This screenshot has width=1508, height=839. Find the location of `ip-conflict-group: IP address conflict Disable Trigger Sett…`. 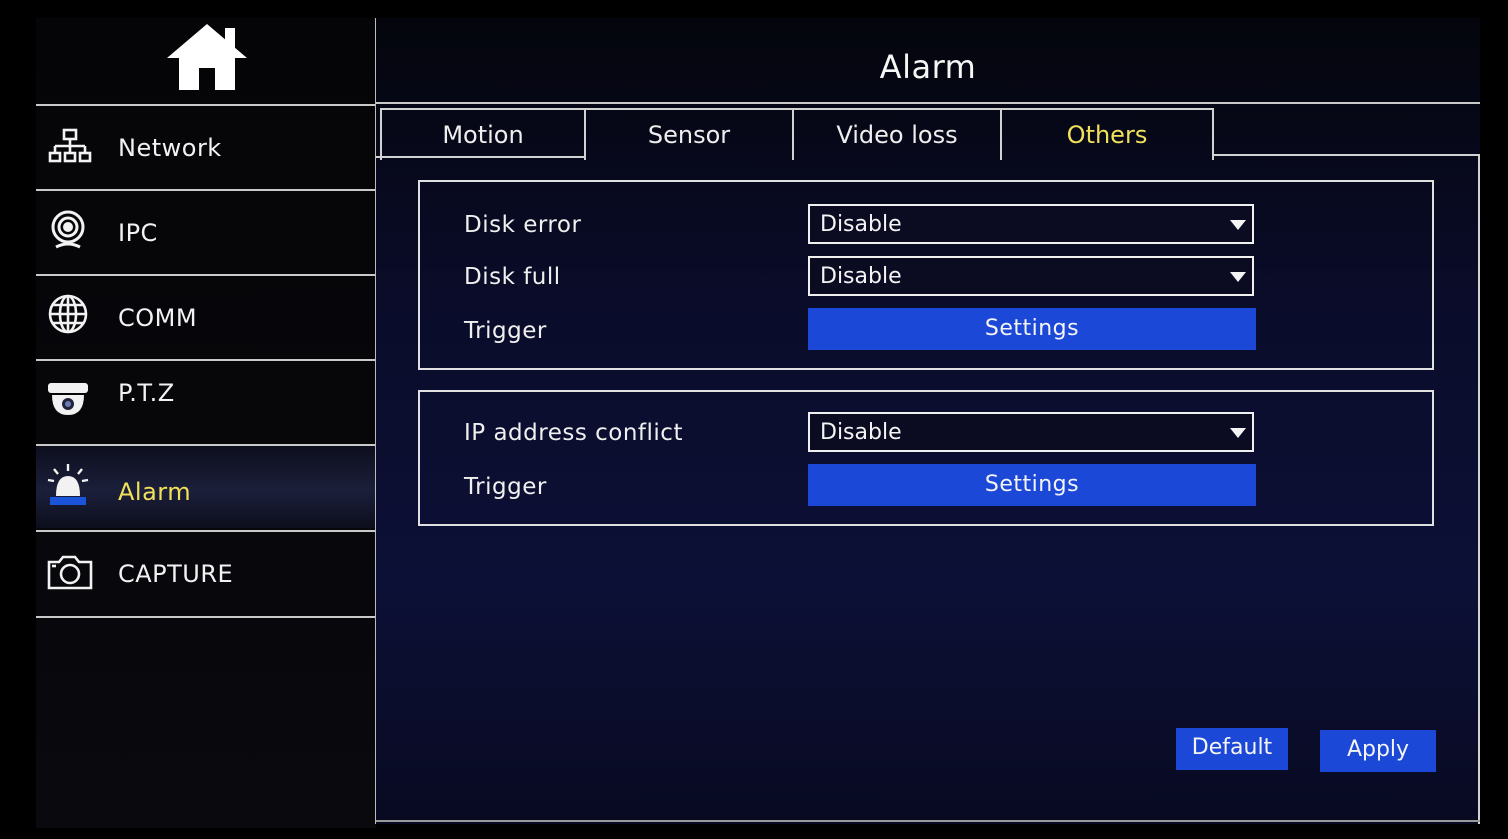

ip-conflict-group: IP address conflict Disable Trigger Sett… is located at coordinates (926, 458).